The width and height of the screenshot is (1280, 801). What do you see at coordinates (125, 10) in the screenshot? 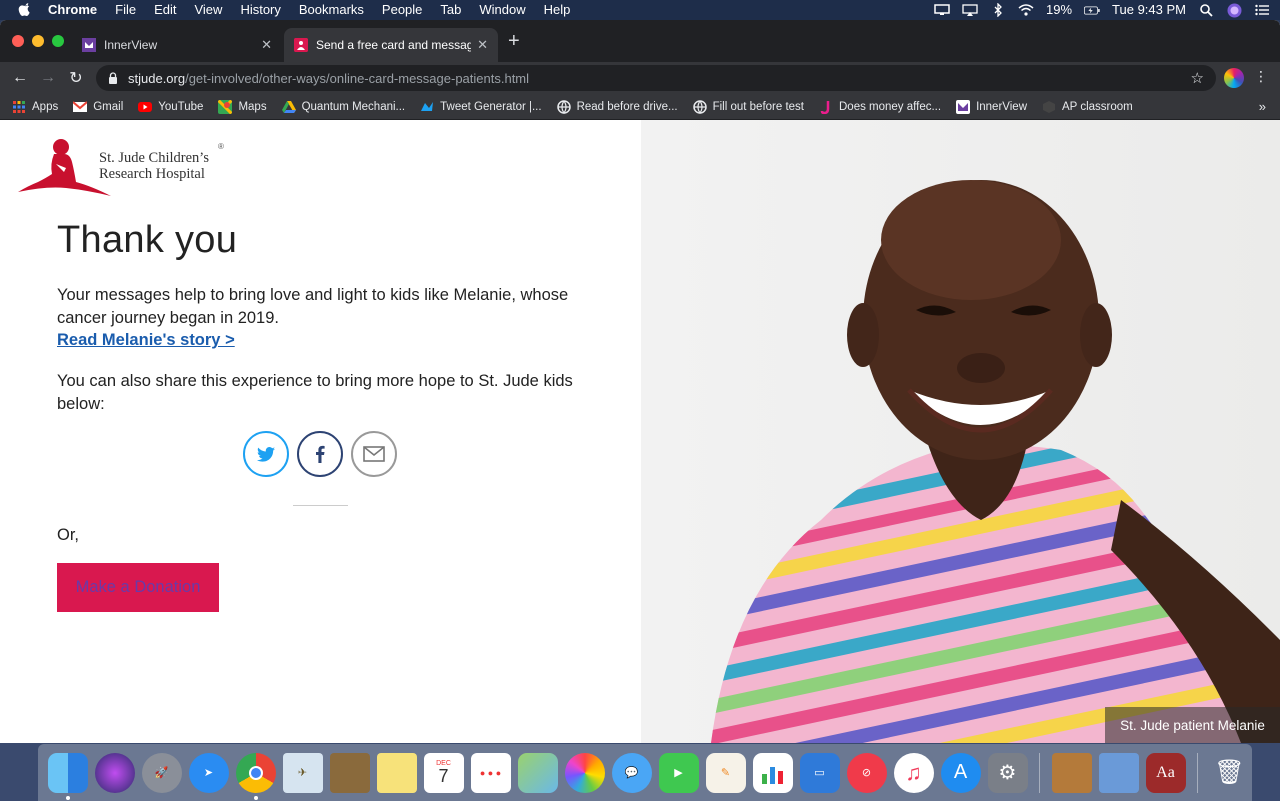
I see `menu-file: File` at bounding box center [125, 10].